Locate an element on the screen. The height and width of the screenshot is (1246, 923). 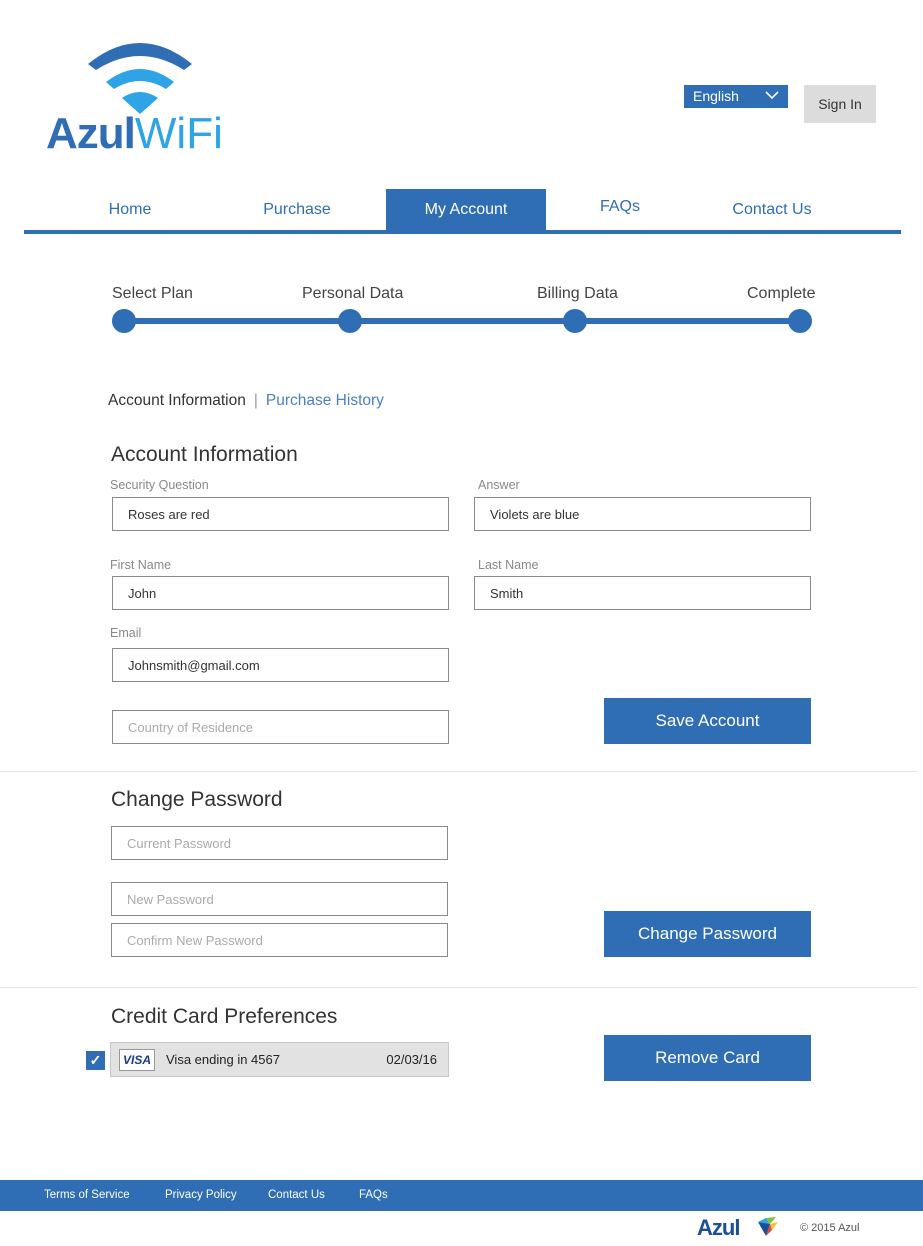
nav-underline is located at coordinates (462, 232).